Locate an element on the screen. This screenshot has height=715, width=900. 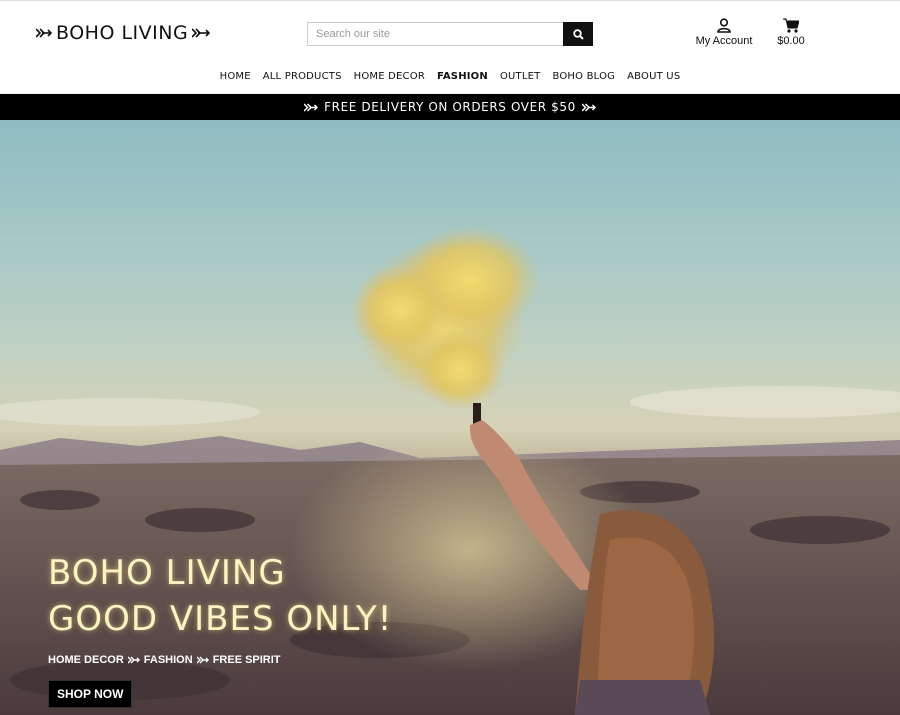
search-bar is located at coordinates (450, 34).